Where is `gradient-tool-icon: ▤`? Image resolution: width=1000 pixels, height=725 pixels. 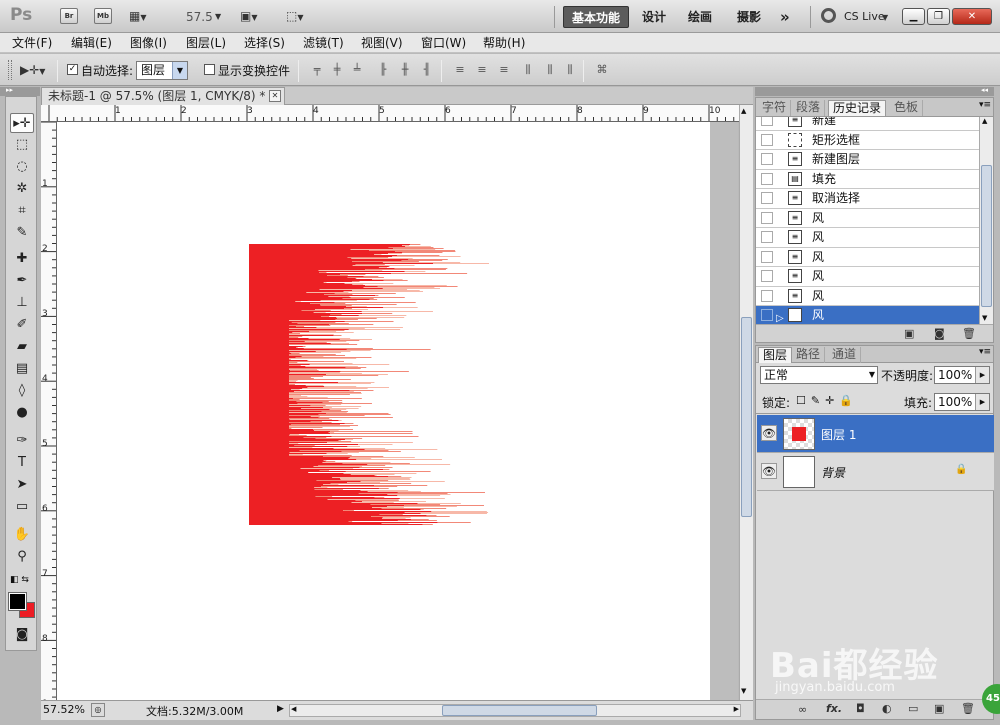
gradient-tool-icon: ▤ is located at coordinates (22, 369).